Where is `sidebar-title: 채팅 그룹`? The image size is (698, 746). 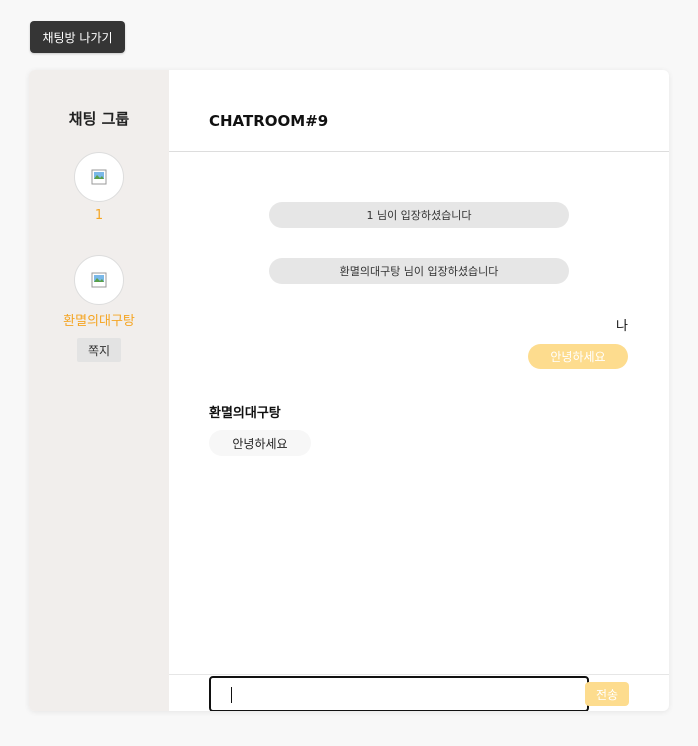 sidebar-title: 채팅 그룹 is located at coordinates (99, 119).